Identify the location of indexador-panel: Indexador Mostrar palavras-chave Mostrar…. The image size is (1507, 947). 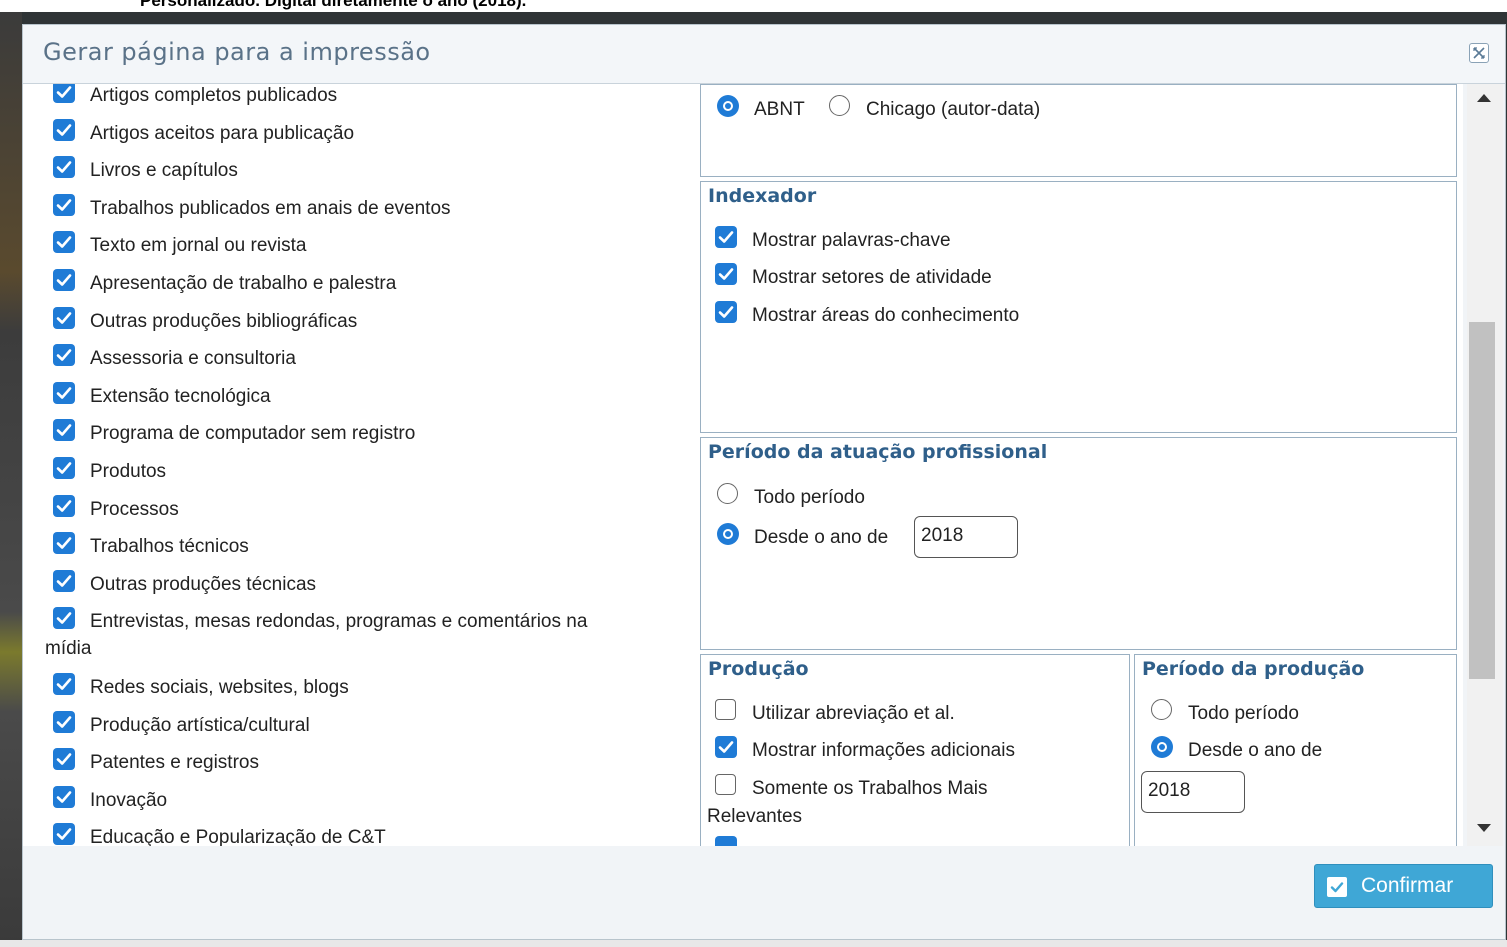
(1078, 307).